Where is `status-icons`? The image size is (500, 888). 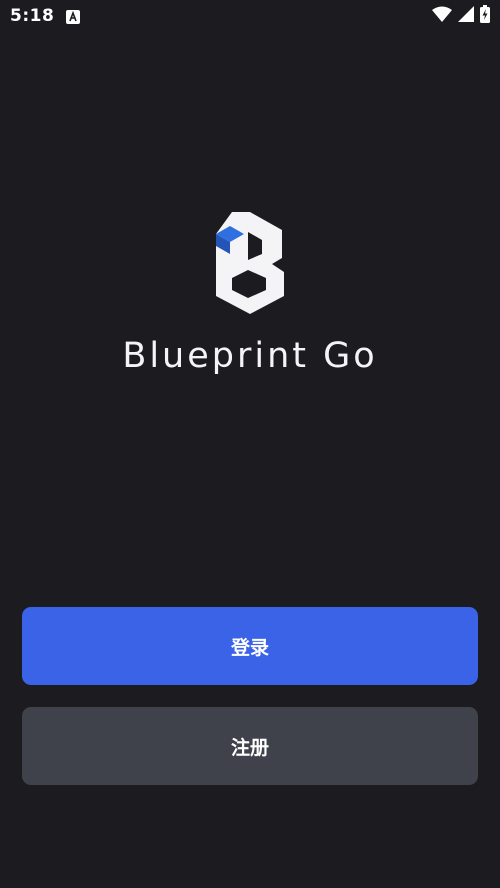 status-icons is located at coordinates (461, 16).